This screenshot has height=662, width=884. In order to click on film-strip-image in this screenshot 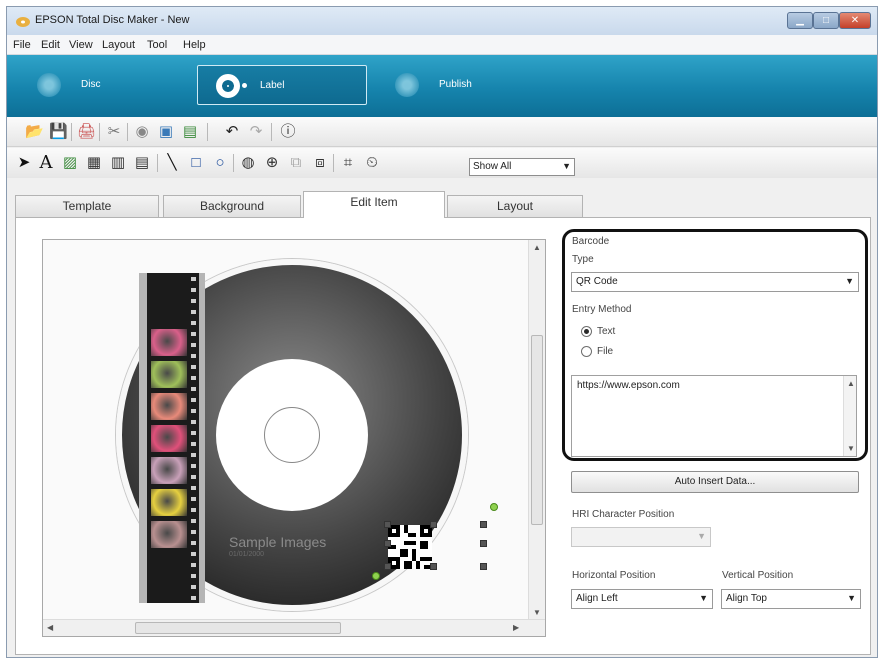, I will do `click(172, 438)`.